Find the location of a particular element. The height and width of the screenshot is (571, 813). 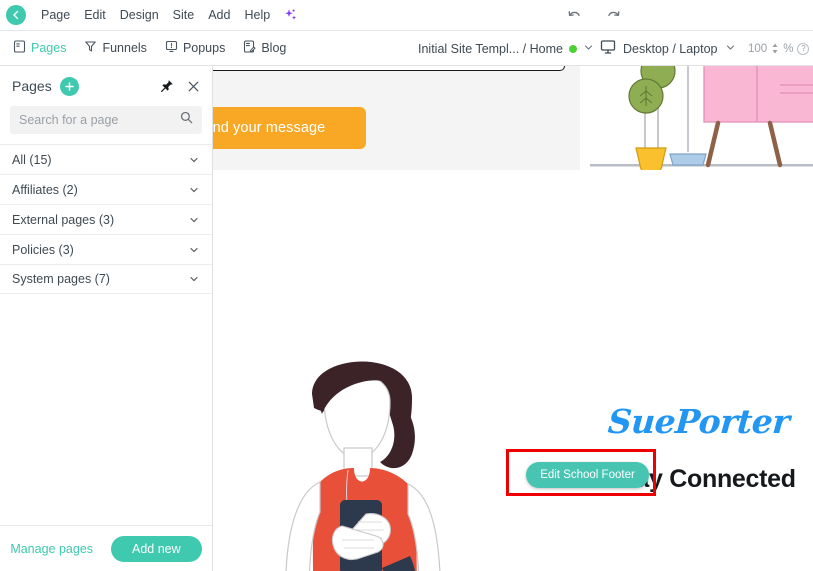

device-selector: Desktop / Laptop is located at coordinates (668, 48).